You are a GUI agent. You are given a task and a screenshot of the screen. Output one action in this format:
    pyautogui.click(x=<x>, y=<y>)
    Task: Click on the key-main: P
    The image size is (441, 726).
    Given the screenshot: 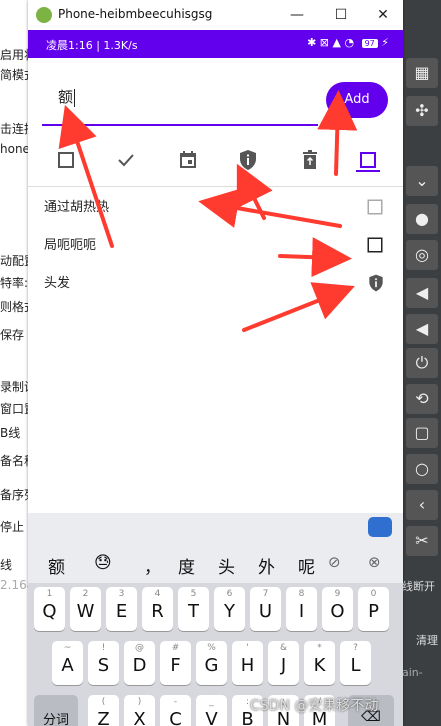 What is the action you would take?
    pyautogui.click(x=373, y=611)
    